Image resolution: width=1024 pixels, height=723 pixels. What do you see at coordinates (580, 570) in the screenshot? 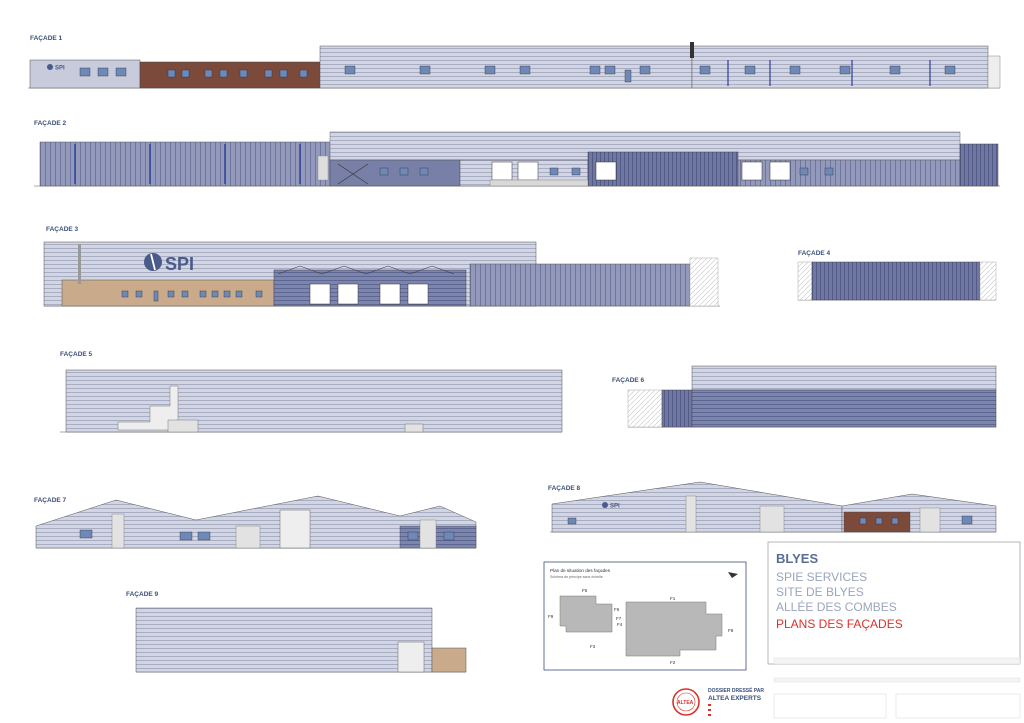
I see `situation-plan-title: Plan de situation des façades` at bounding box center [580, 570].